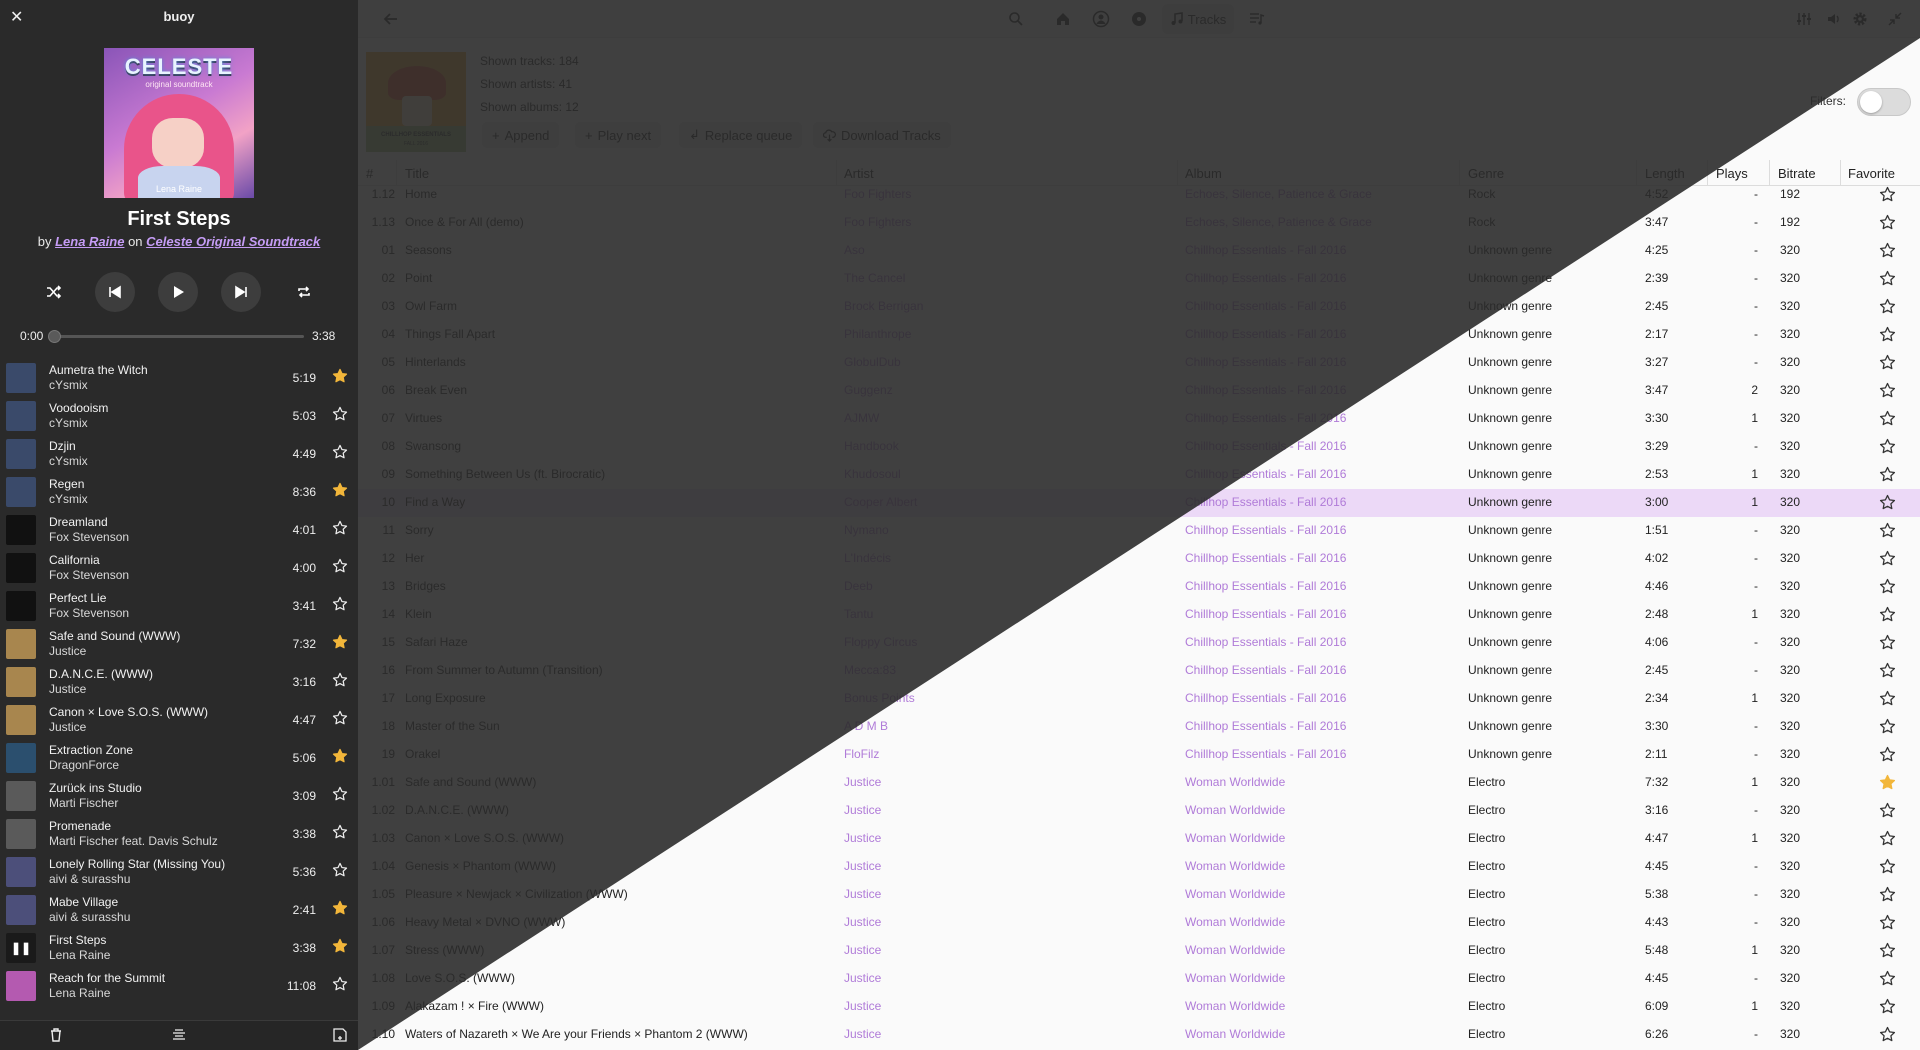 Image resolution: width=1920 pixels, height=1050 pixels. Describe the element at coordinates (340, 1035) in the screenshot. I see `save-icon` at that location.